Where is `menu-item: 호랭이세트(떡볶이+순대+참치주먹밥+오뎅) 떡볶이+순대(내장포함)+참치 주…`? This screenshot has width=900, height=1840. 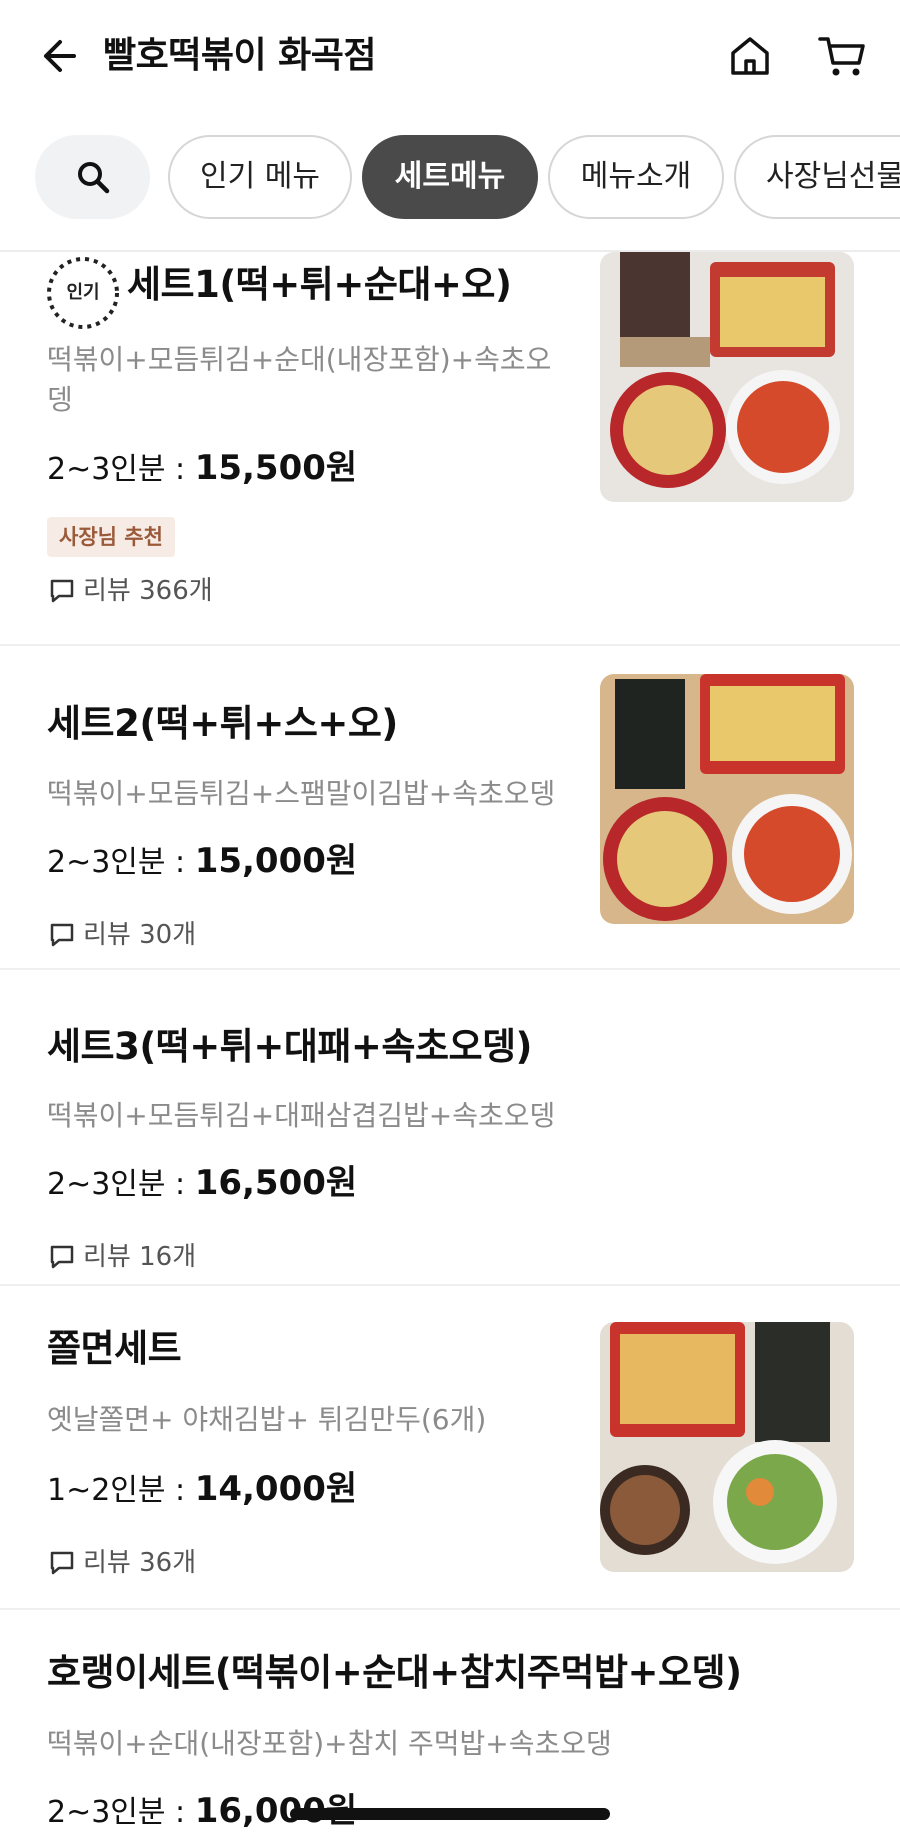
menu-item: 호랭이세트(떡볶이+순대+참치주먹밥+오뎅) 떡볶이+순대(내장포함)+참치 주… is located at coordinates (450, 1725).